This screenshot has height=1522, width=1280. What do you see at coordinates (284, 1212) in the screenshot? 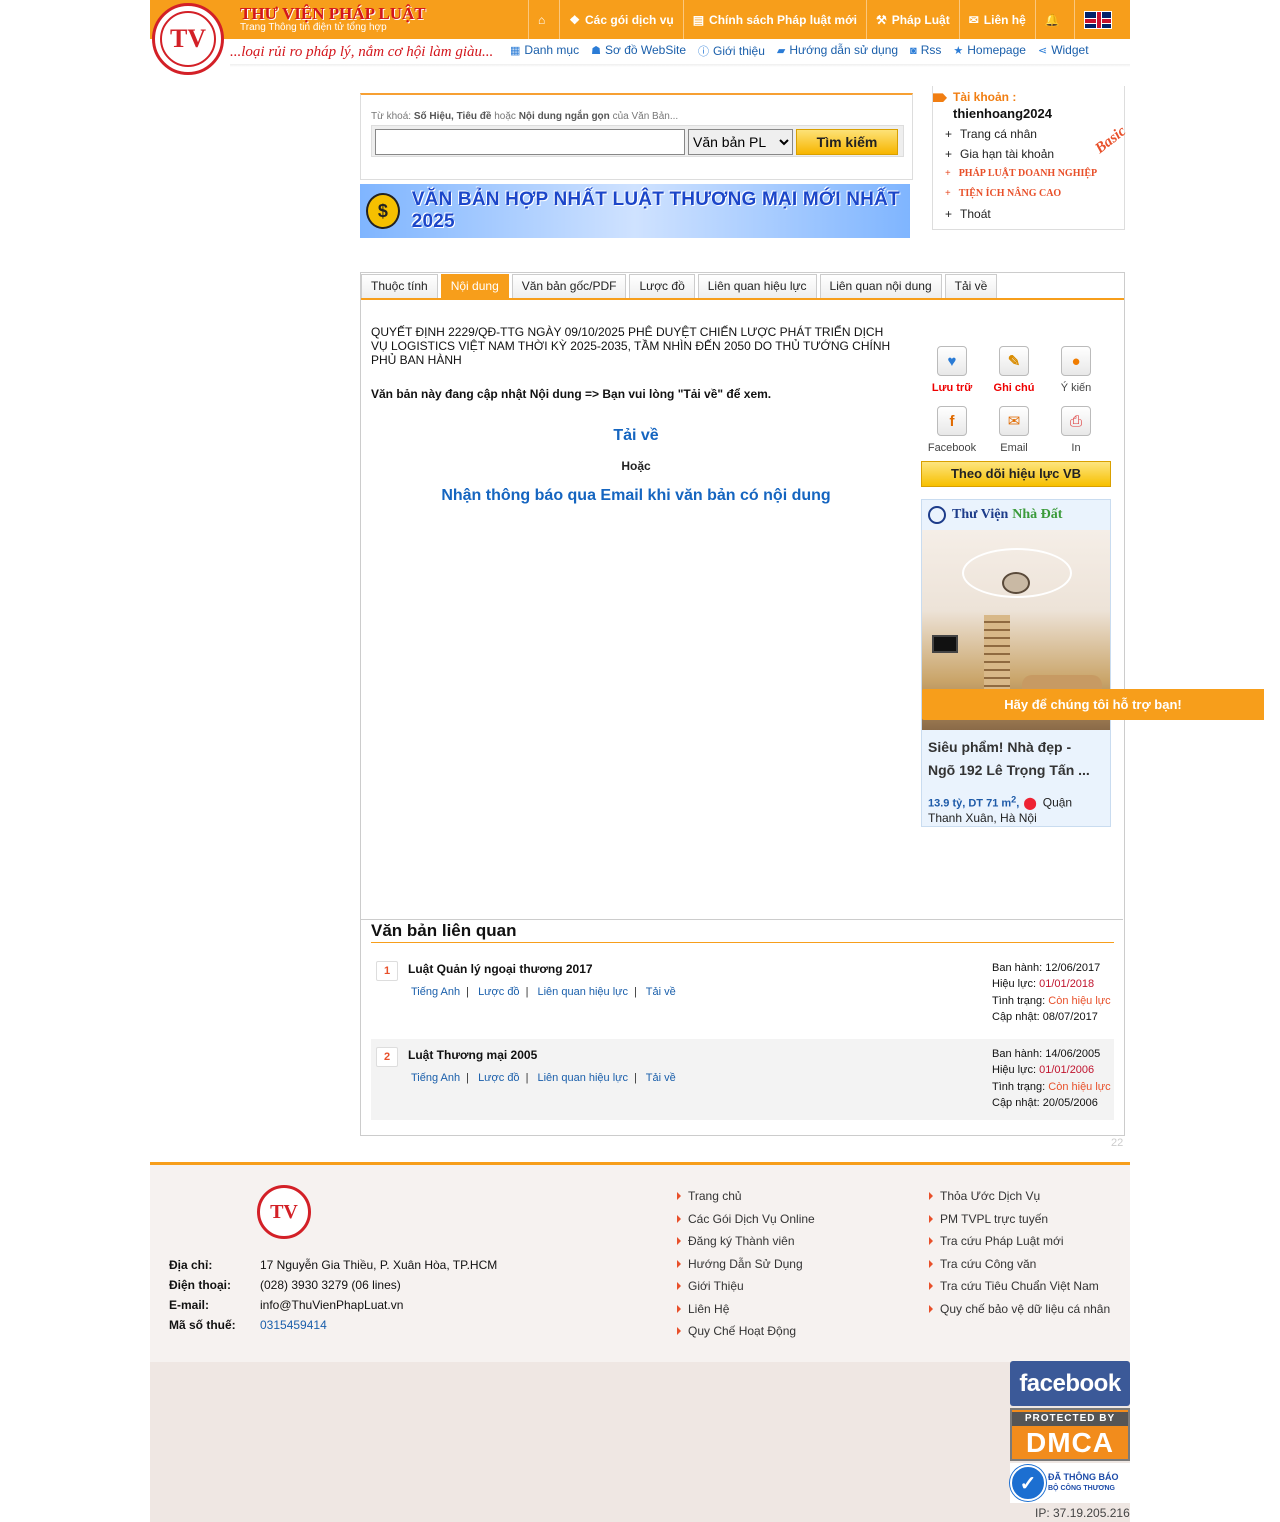
I see `footer-logo: TV` at bounding box center [284, 1212].